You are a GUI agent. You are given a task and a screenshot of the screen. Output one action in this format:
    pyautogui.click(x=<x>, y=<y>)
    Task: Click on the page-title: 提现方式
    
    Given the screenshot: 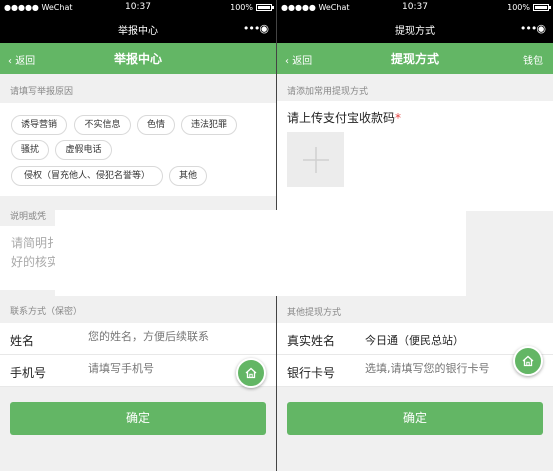 What is the action you would take?
    pyautogui.click(x=414, y=59)
    